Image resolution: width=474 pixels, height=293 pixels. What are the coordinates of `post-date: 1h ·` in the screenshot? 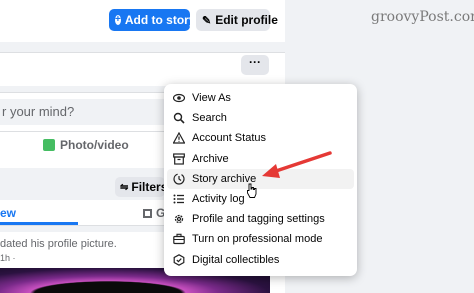 It's located at (8, 258).